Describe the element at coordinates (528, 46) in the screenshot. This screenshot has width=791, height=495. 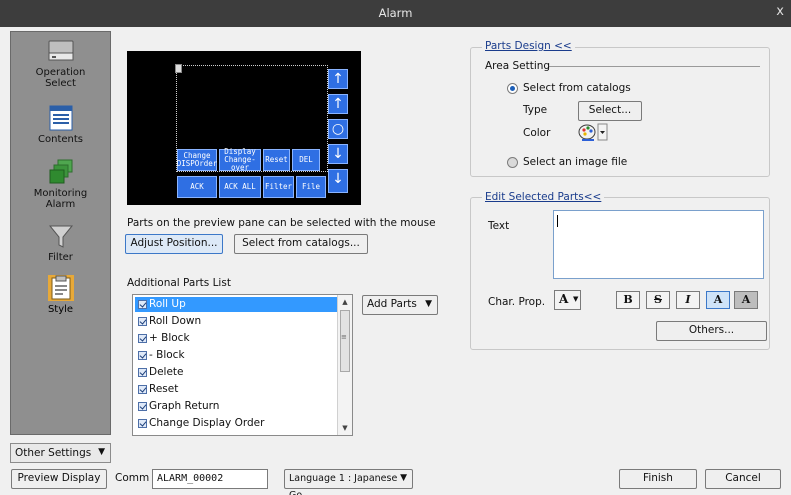
I see `parts-design-toggle: Parts Design <<` at that location.